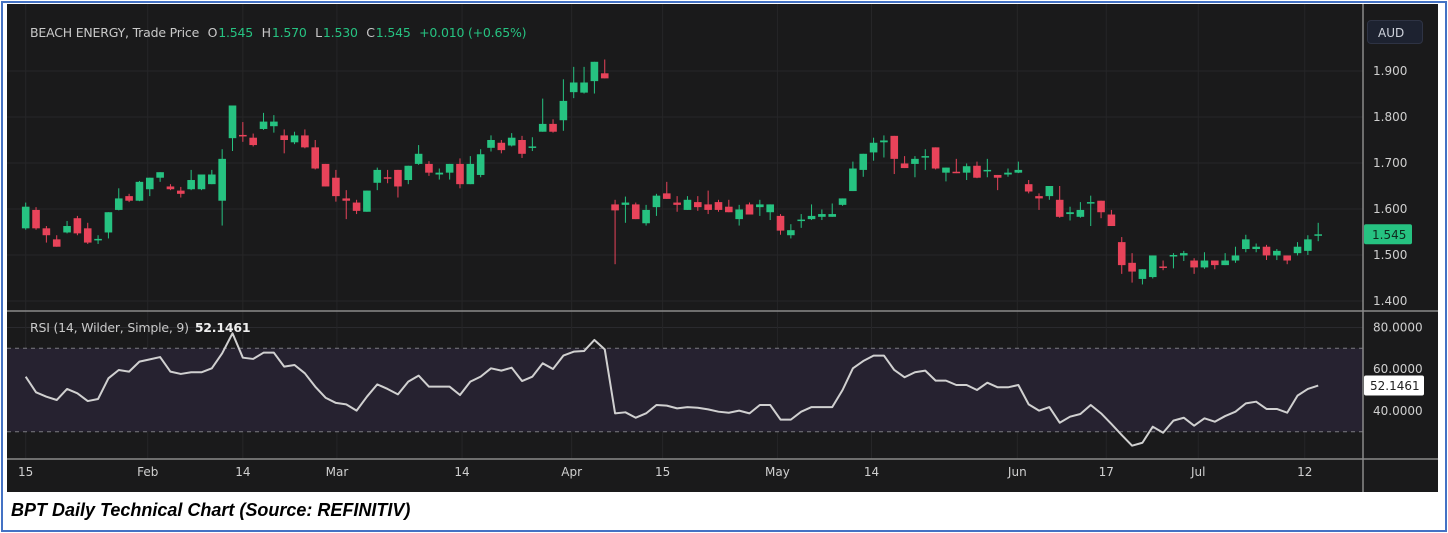 This screenshot has width=1448, height=533. Describe the element at coordinates (242, 472) in the screenshot. I see `time-tick-label: 14` at that location.